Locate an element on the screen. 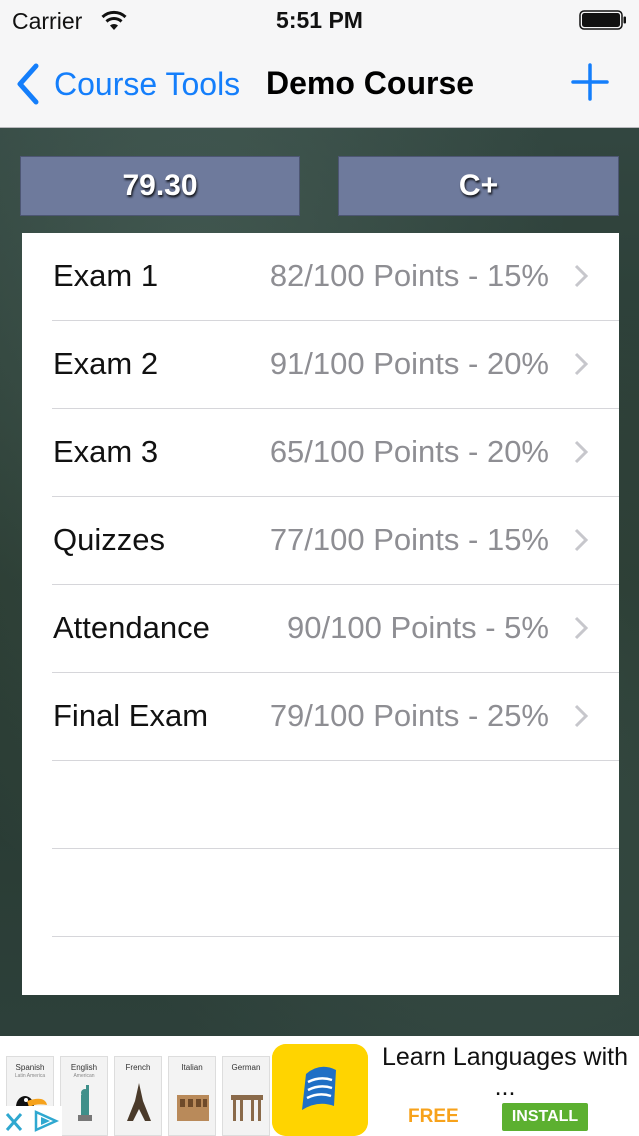 This screenshot has height=1136, width=639. grade-item-detail: 90/100 Points - 5% is located at coordinates (418, 627).